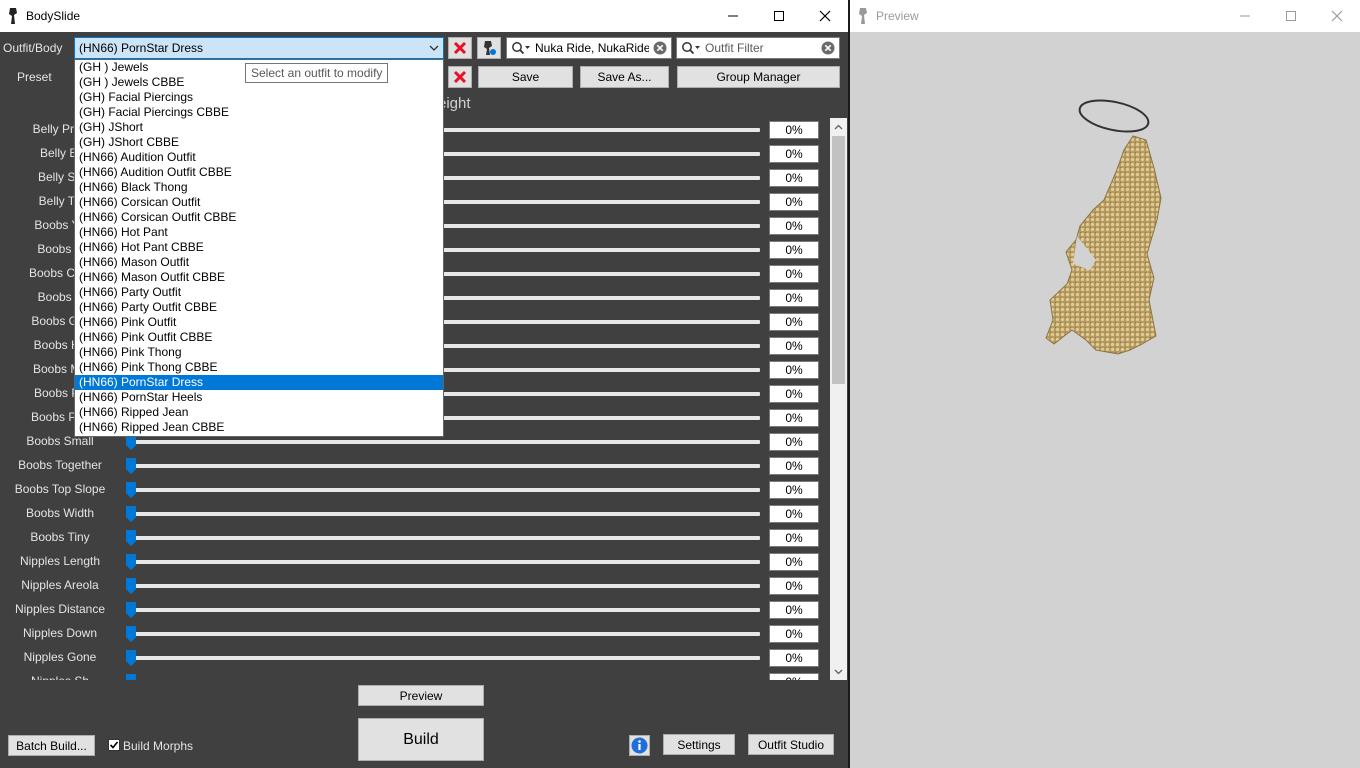  What do you see at coordinates (259, 427) in the screenshot?
I see `dropdown-option: (HN66) Ripped Jean CBBE` at bounding box center [259, 427].